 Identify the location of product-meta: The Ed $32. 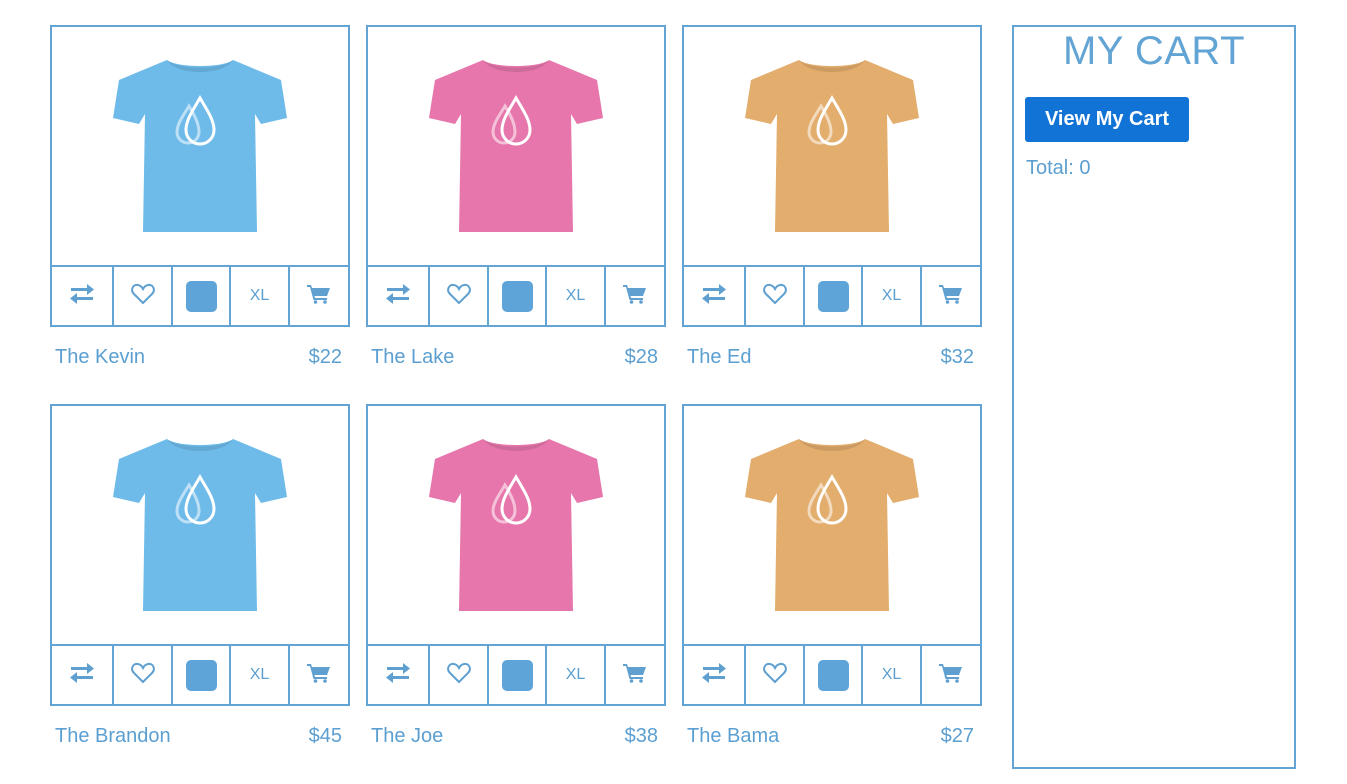
(832, 357).